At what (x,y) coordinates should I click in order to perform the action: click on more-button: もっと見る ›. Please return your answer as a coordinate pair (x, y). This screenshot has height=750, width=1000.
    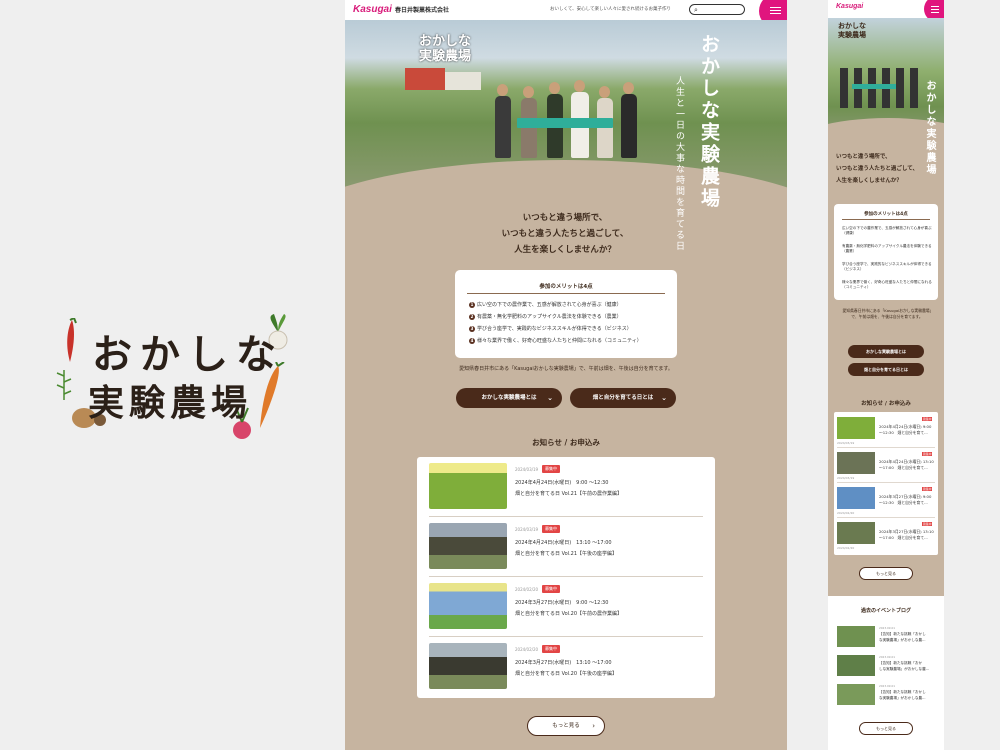
    Looking at the image, I should click on (566, 726).